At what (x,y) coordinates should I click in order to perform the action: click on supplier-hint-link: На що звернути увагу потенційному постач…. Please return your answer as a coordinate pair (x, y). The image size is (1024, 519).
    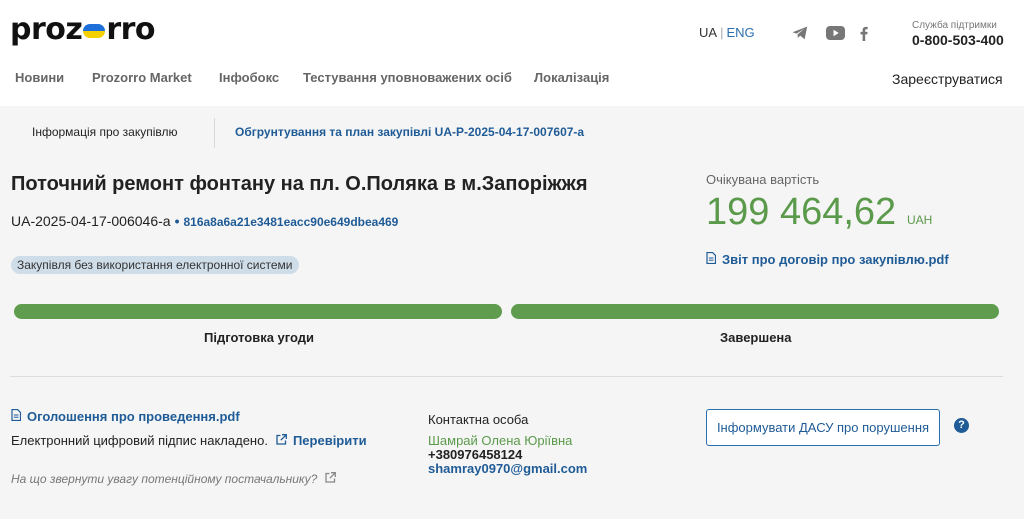
    Looking at the image, I should click on (176, 479).